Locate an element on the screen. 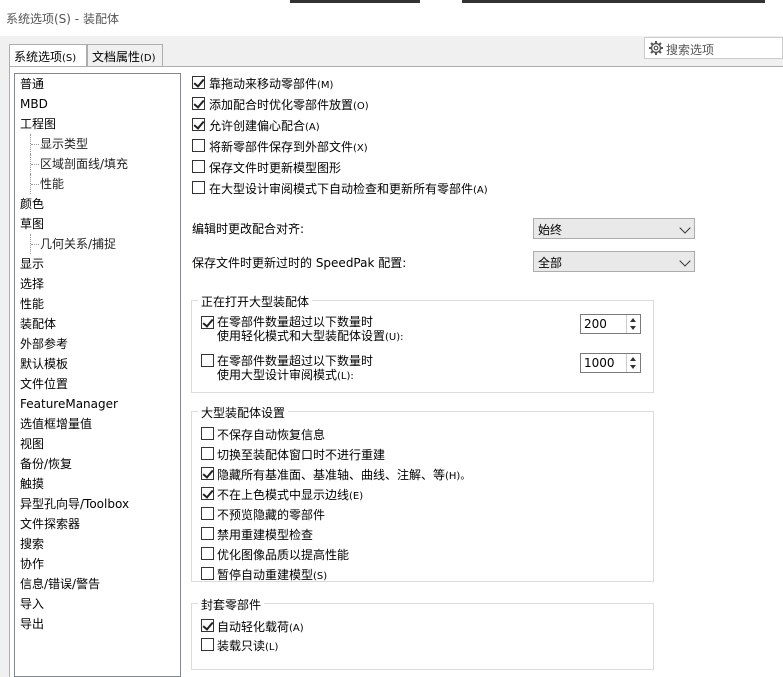  nav-item-messages-errors-warnings: 信息/错误/警告 is located at coordinates (60, 584).